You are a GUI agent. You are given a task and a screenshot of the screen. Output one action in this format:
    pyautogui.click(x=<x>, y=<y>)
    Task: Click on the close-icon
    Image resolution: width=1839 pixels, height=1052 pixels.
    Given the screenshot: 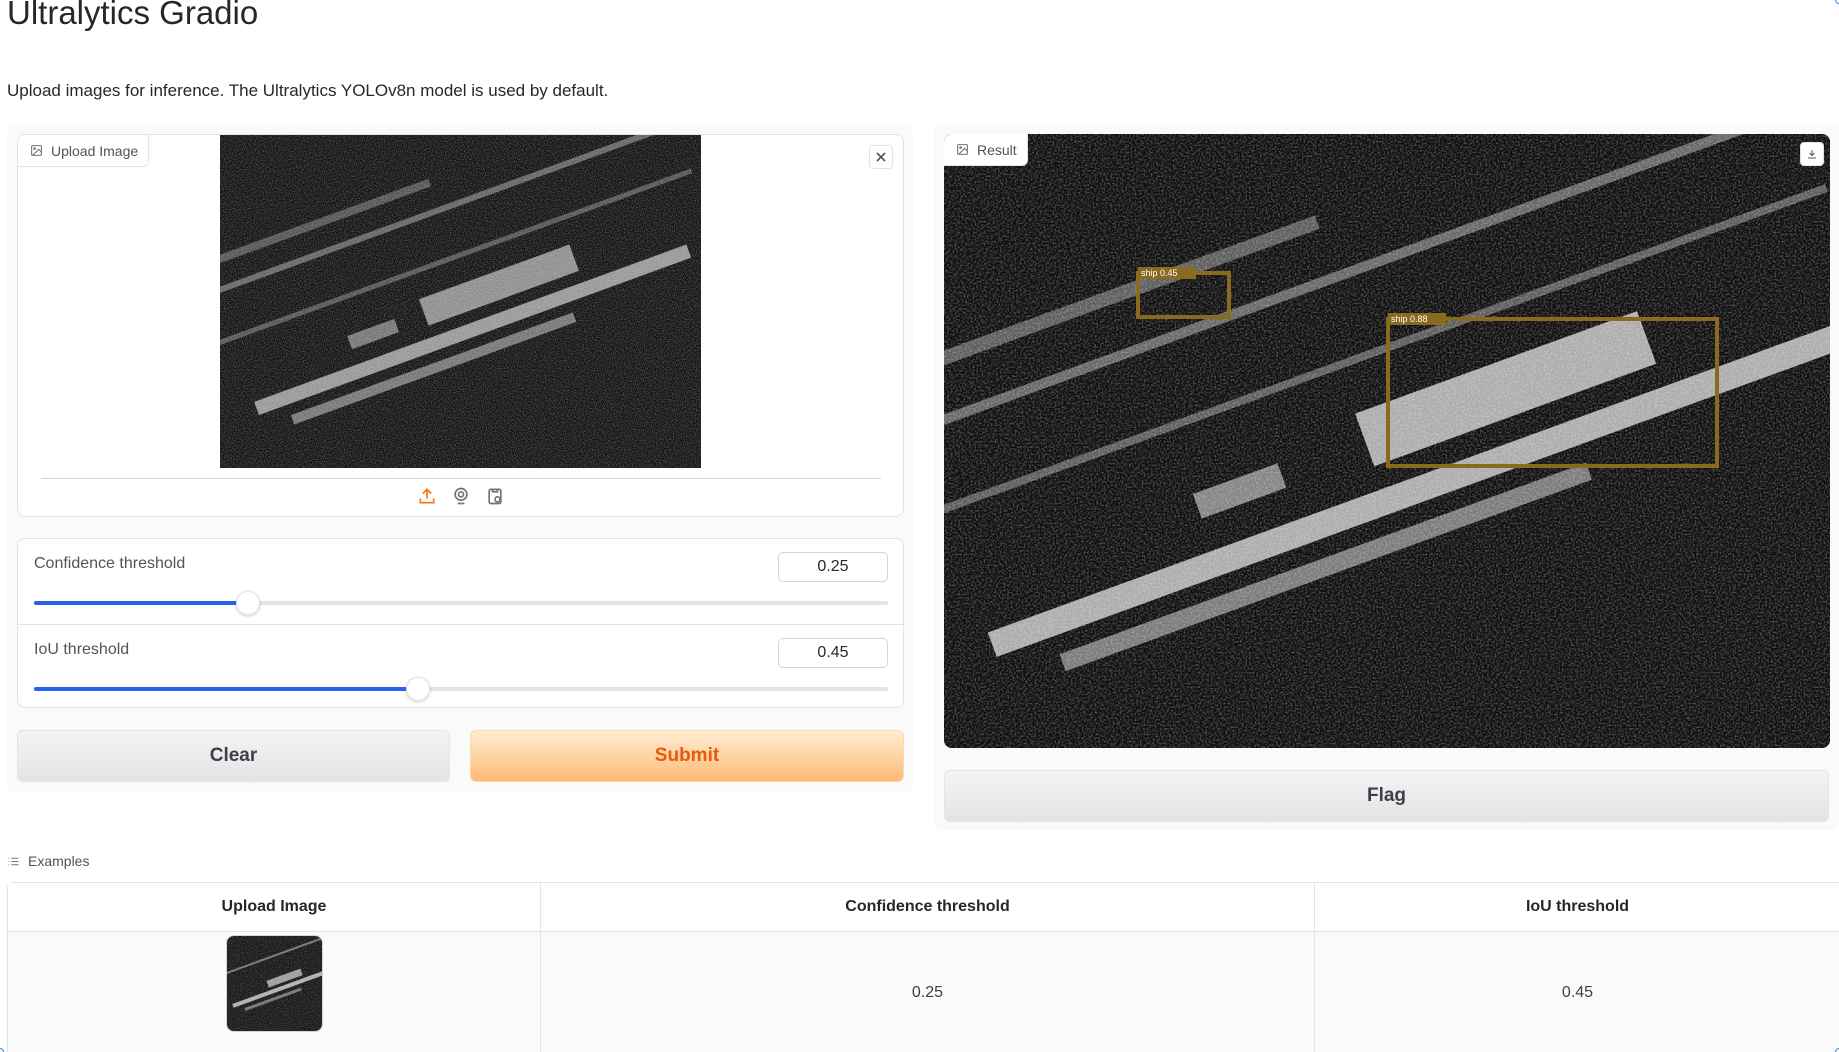 What is the action you would take?
    pyautogui.click(x=881, y=157)
    